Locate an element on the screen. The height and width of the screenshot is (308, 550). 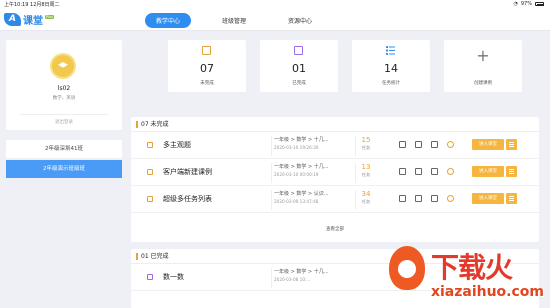
wifi-icon: ◔ is located at coordinates (515, 4).